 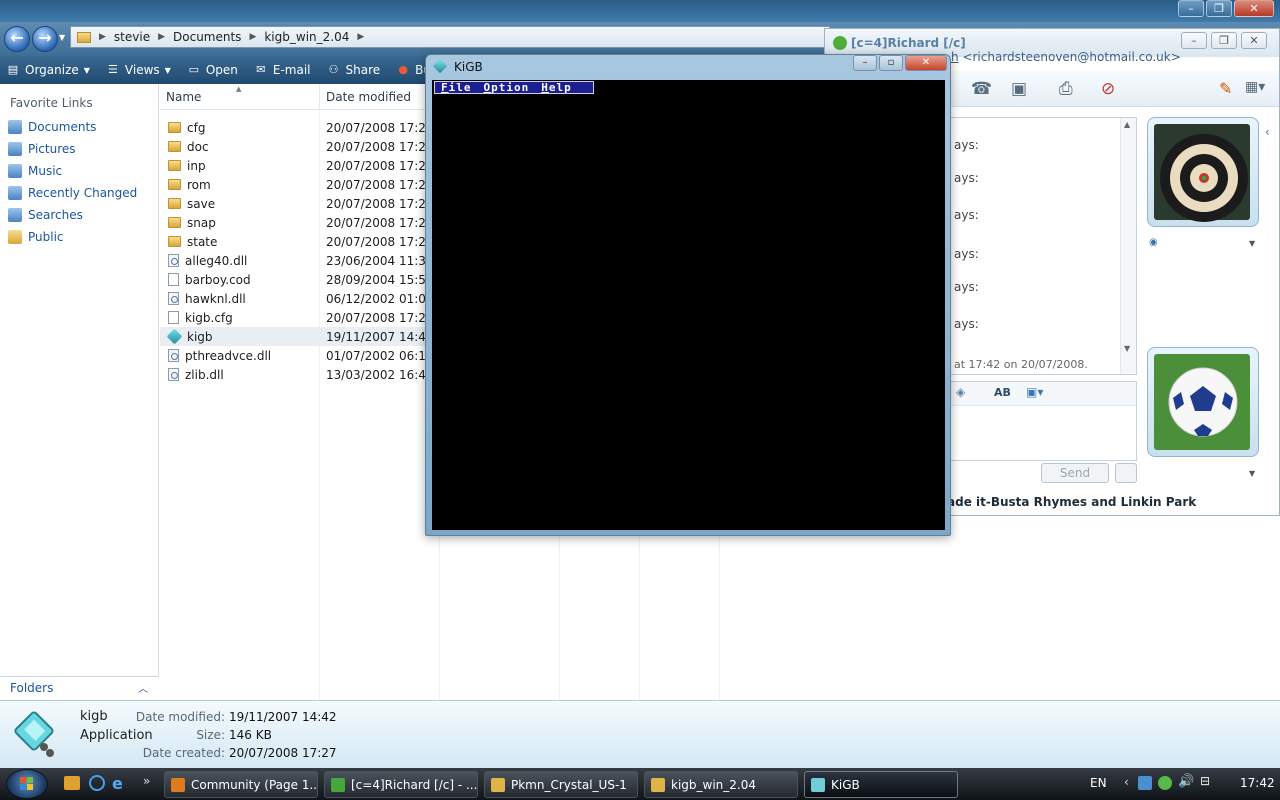 What do you see at coordinates (34, 734) in the screenshot?
I see `kigb-app-icon` at bounding box center [34, 734].